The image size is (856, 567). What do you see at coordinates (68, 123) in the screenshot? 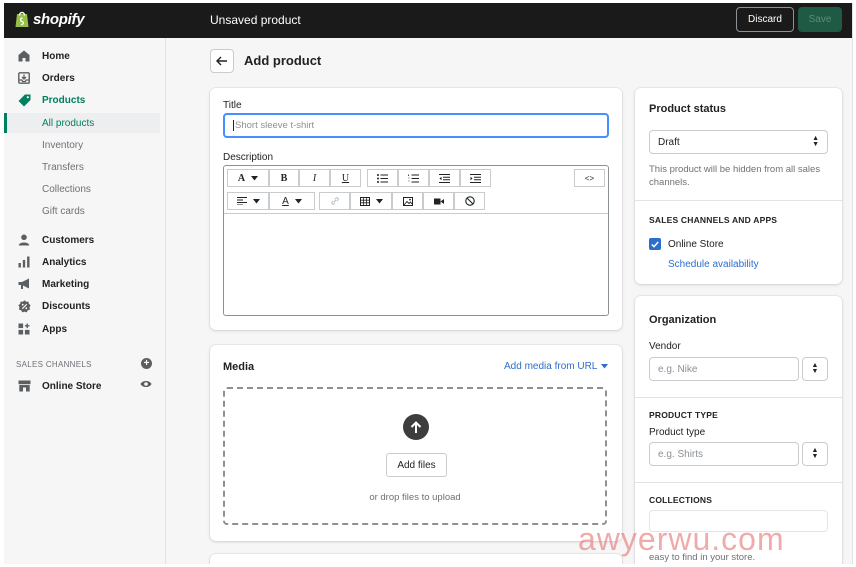
I see `sidebar-subitem-label: All products` at bounding box center [68, 123].